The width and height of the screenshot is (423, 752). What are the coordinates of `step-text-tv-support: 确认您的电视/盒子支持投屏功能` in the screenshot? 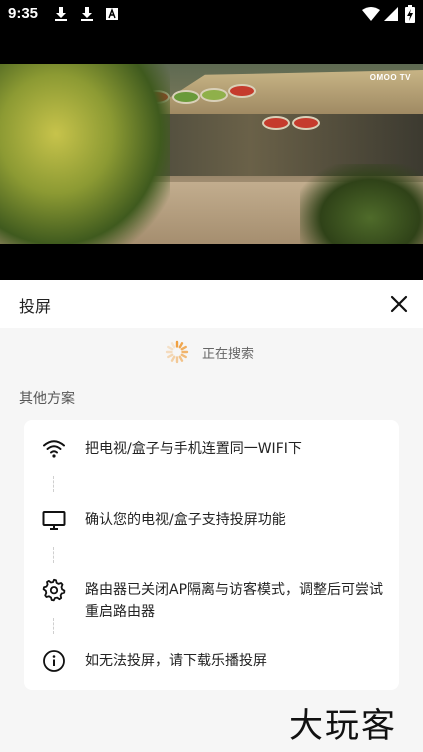 It's located at (185, 520).